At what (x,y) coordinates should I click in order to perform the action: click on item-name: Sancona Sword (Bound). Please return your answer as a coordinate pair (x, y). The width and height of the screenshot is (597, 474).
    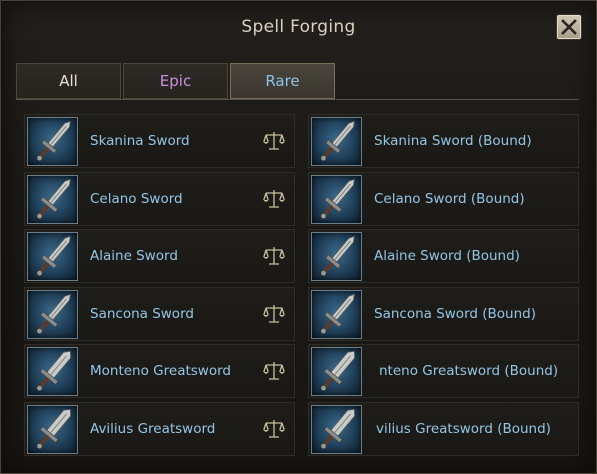
    Looking at the image, I should click on (455, 313).